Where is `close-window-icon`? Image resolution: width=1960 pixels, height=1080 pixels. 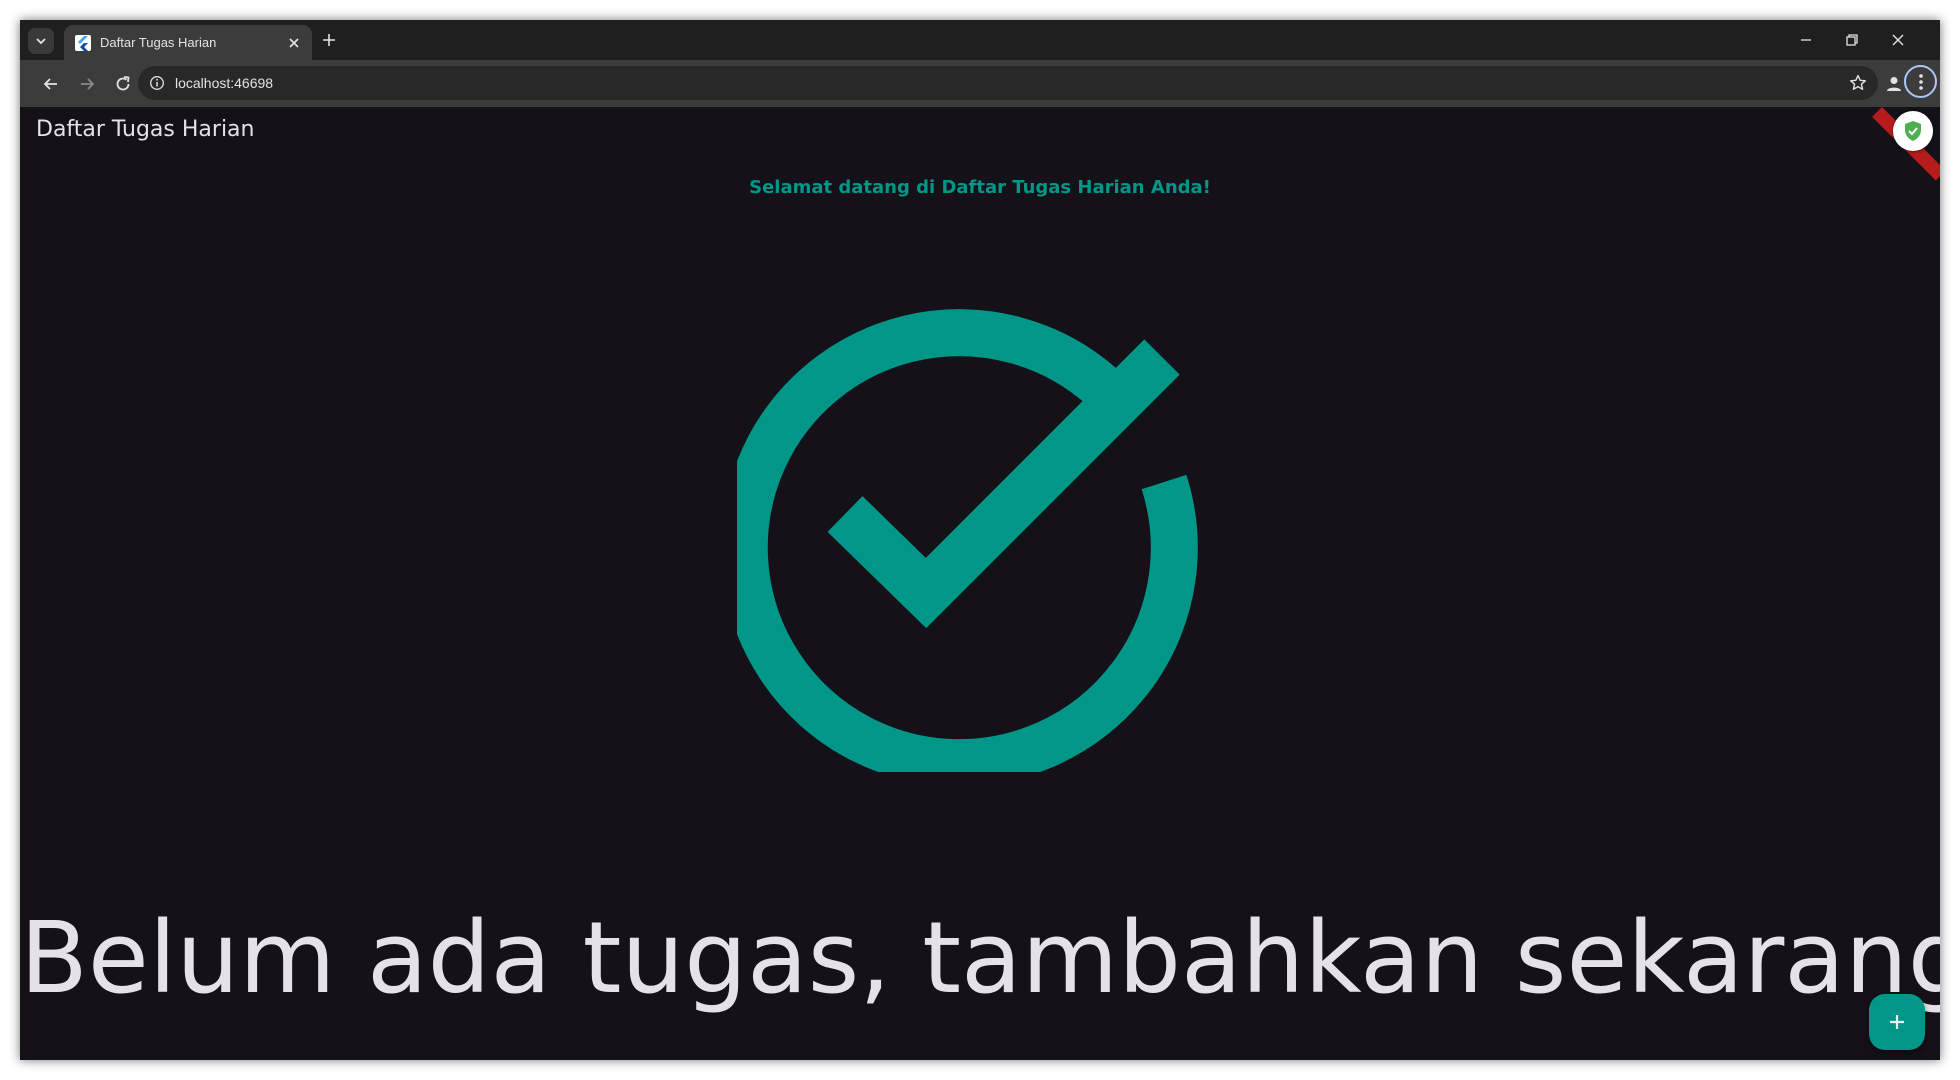
close-window-icon is located at coordinates (1898, 40).